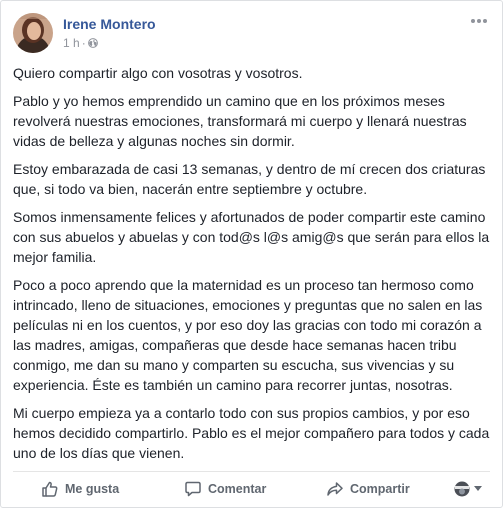  What do you see at coordinates (237, 489) in the screenshot?
I see `comment-label: Comentar` at bounding box center [237, 489].